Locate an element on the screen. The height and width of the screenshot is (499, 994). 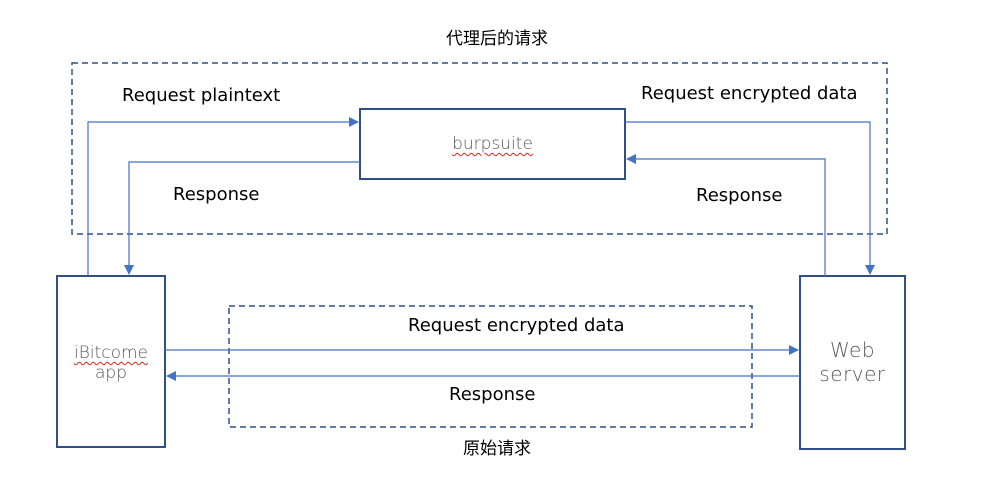
server-label-line1: Web is located at coordinates (852, 350).